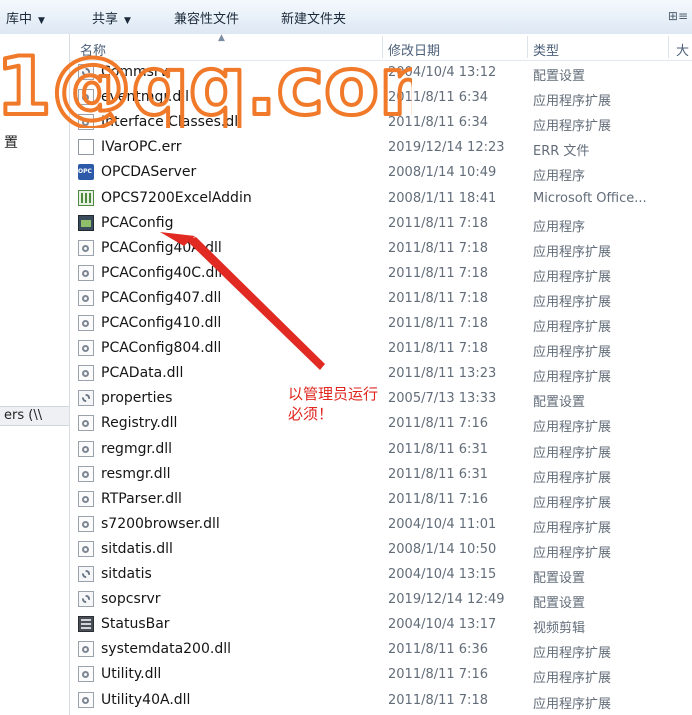 This screenshot has width=692, height=715. Describe the element at coordinates (381, 398) in the screenshot. I see `file-row: properties 2005/7/13 13:33 配置设置` at that location.